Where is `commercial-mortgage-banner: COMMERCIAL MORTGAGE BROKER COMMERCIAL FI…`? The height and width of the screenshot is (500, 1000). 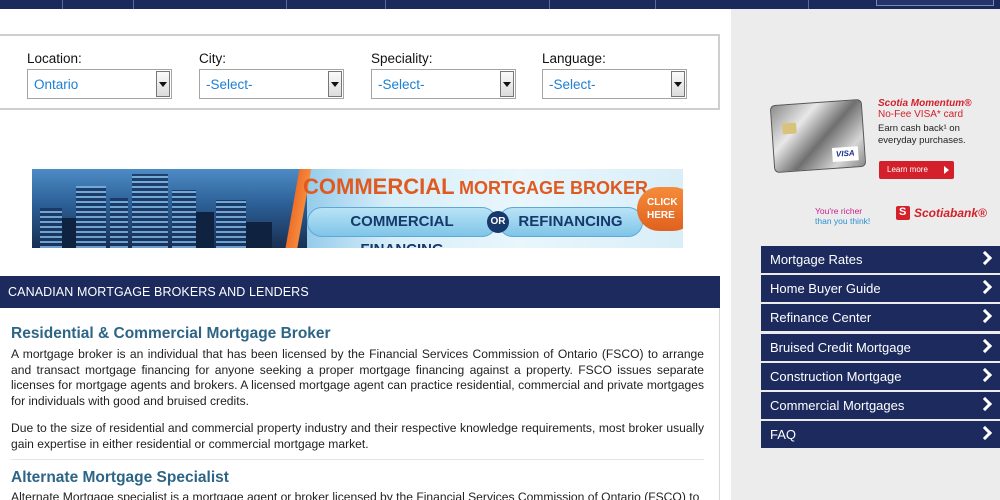 commercial-mortgage-banner: COMMERCIAL MORTGAGE BROKER COMMERCIAL FI… is located at coordinates (357, 208).